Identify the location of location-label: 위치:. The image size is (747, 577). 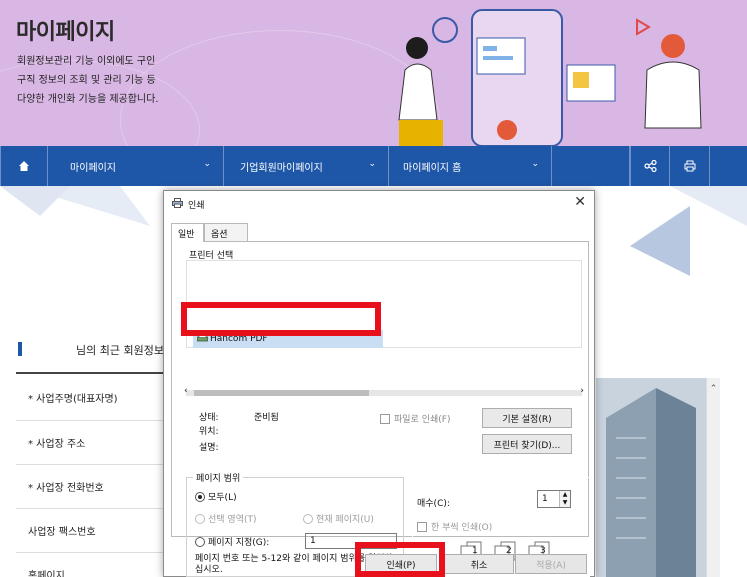
(209, 432).